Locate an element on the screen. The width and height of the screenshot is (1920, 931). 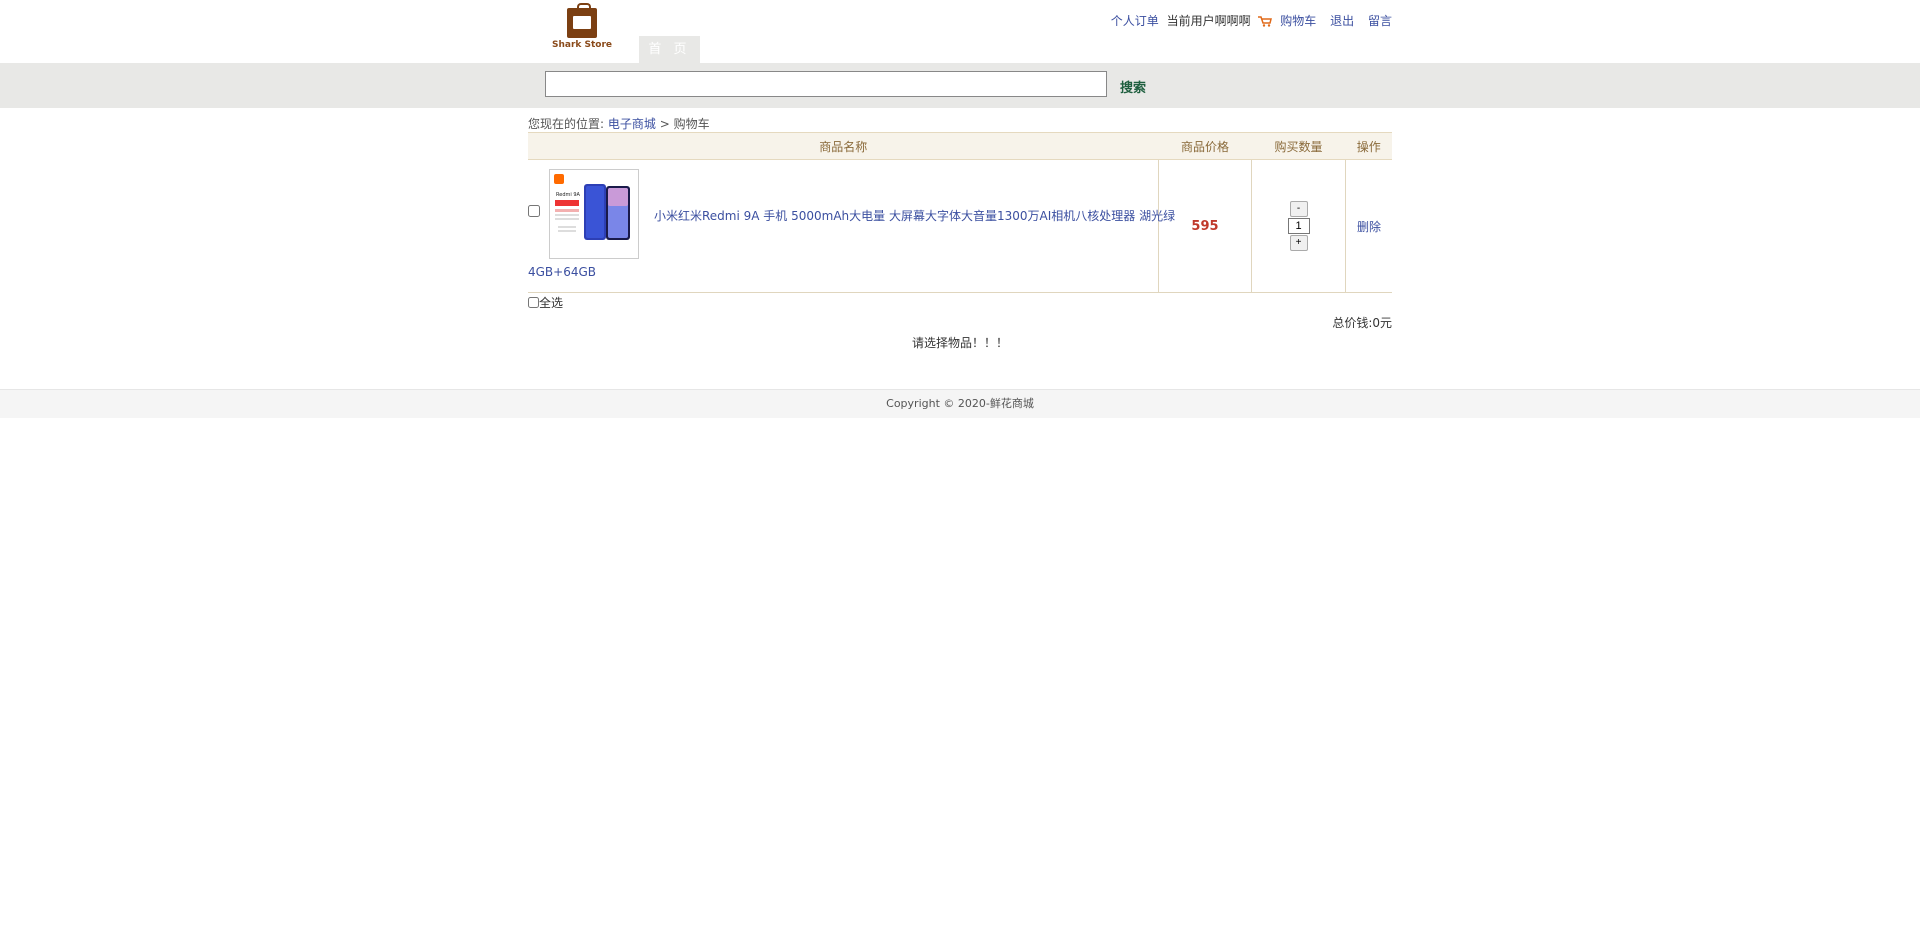
delete-item-link: 删除 is located at coordinates (1369, 227).